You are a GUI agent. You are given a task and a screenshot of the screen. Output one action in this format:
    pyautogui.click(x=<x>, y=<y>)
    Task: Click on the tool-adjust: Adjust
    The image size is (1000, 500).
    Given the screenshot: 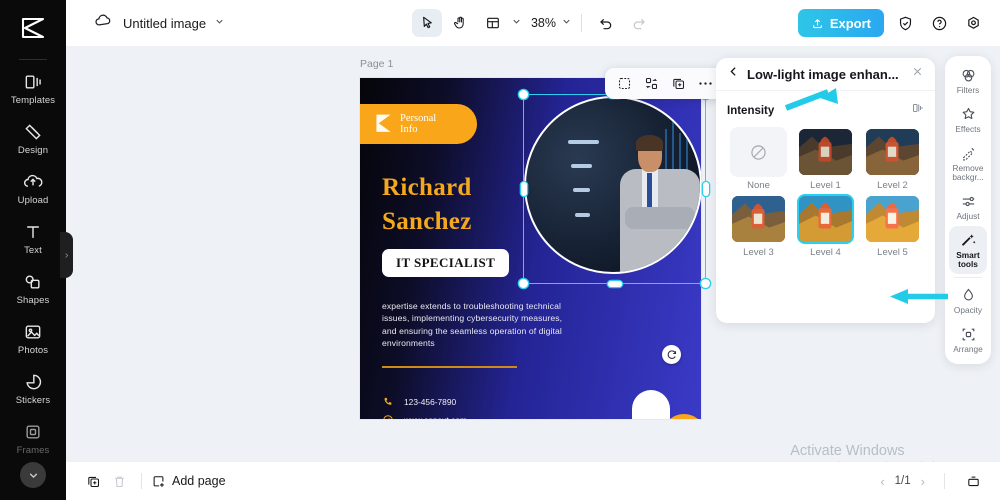 What is the action you would take?
    pyautogui.click(x=968, y=206)
    